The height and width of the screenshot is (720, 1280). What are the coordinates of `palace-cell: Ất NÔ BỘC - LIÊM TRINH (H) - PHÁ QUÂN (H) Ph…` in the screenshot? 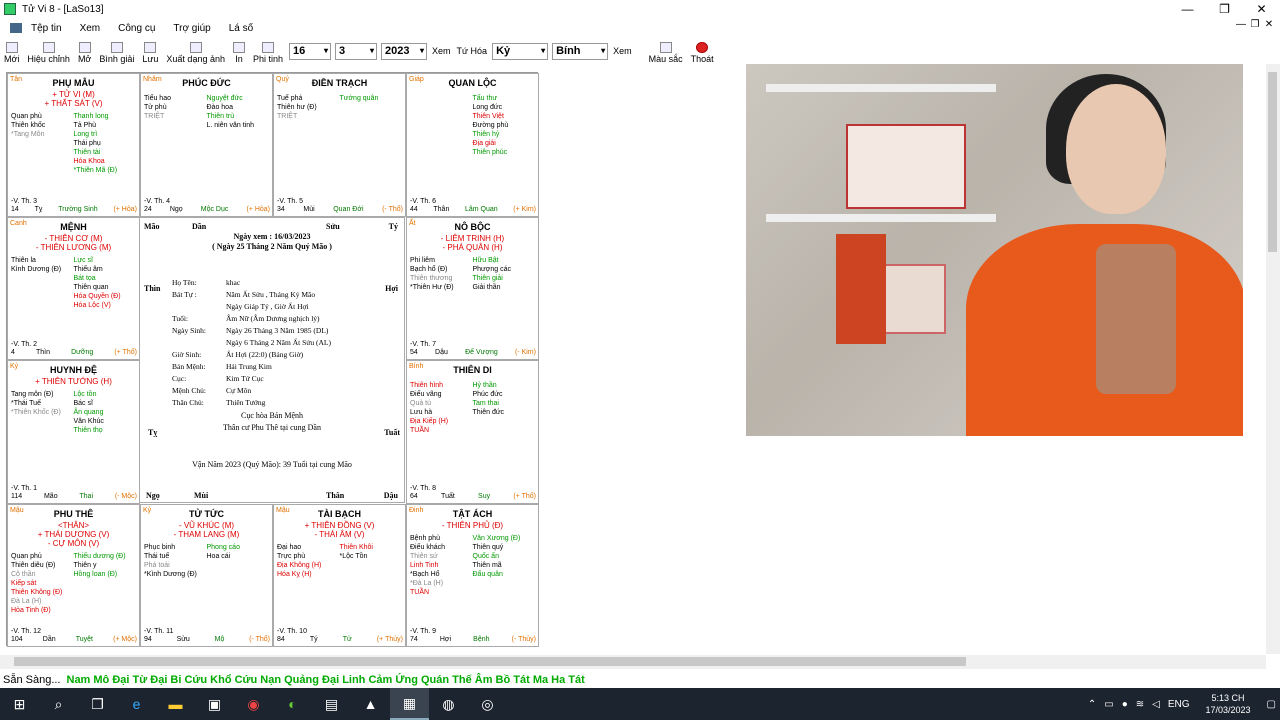 It's located at (472, 288).